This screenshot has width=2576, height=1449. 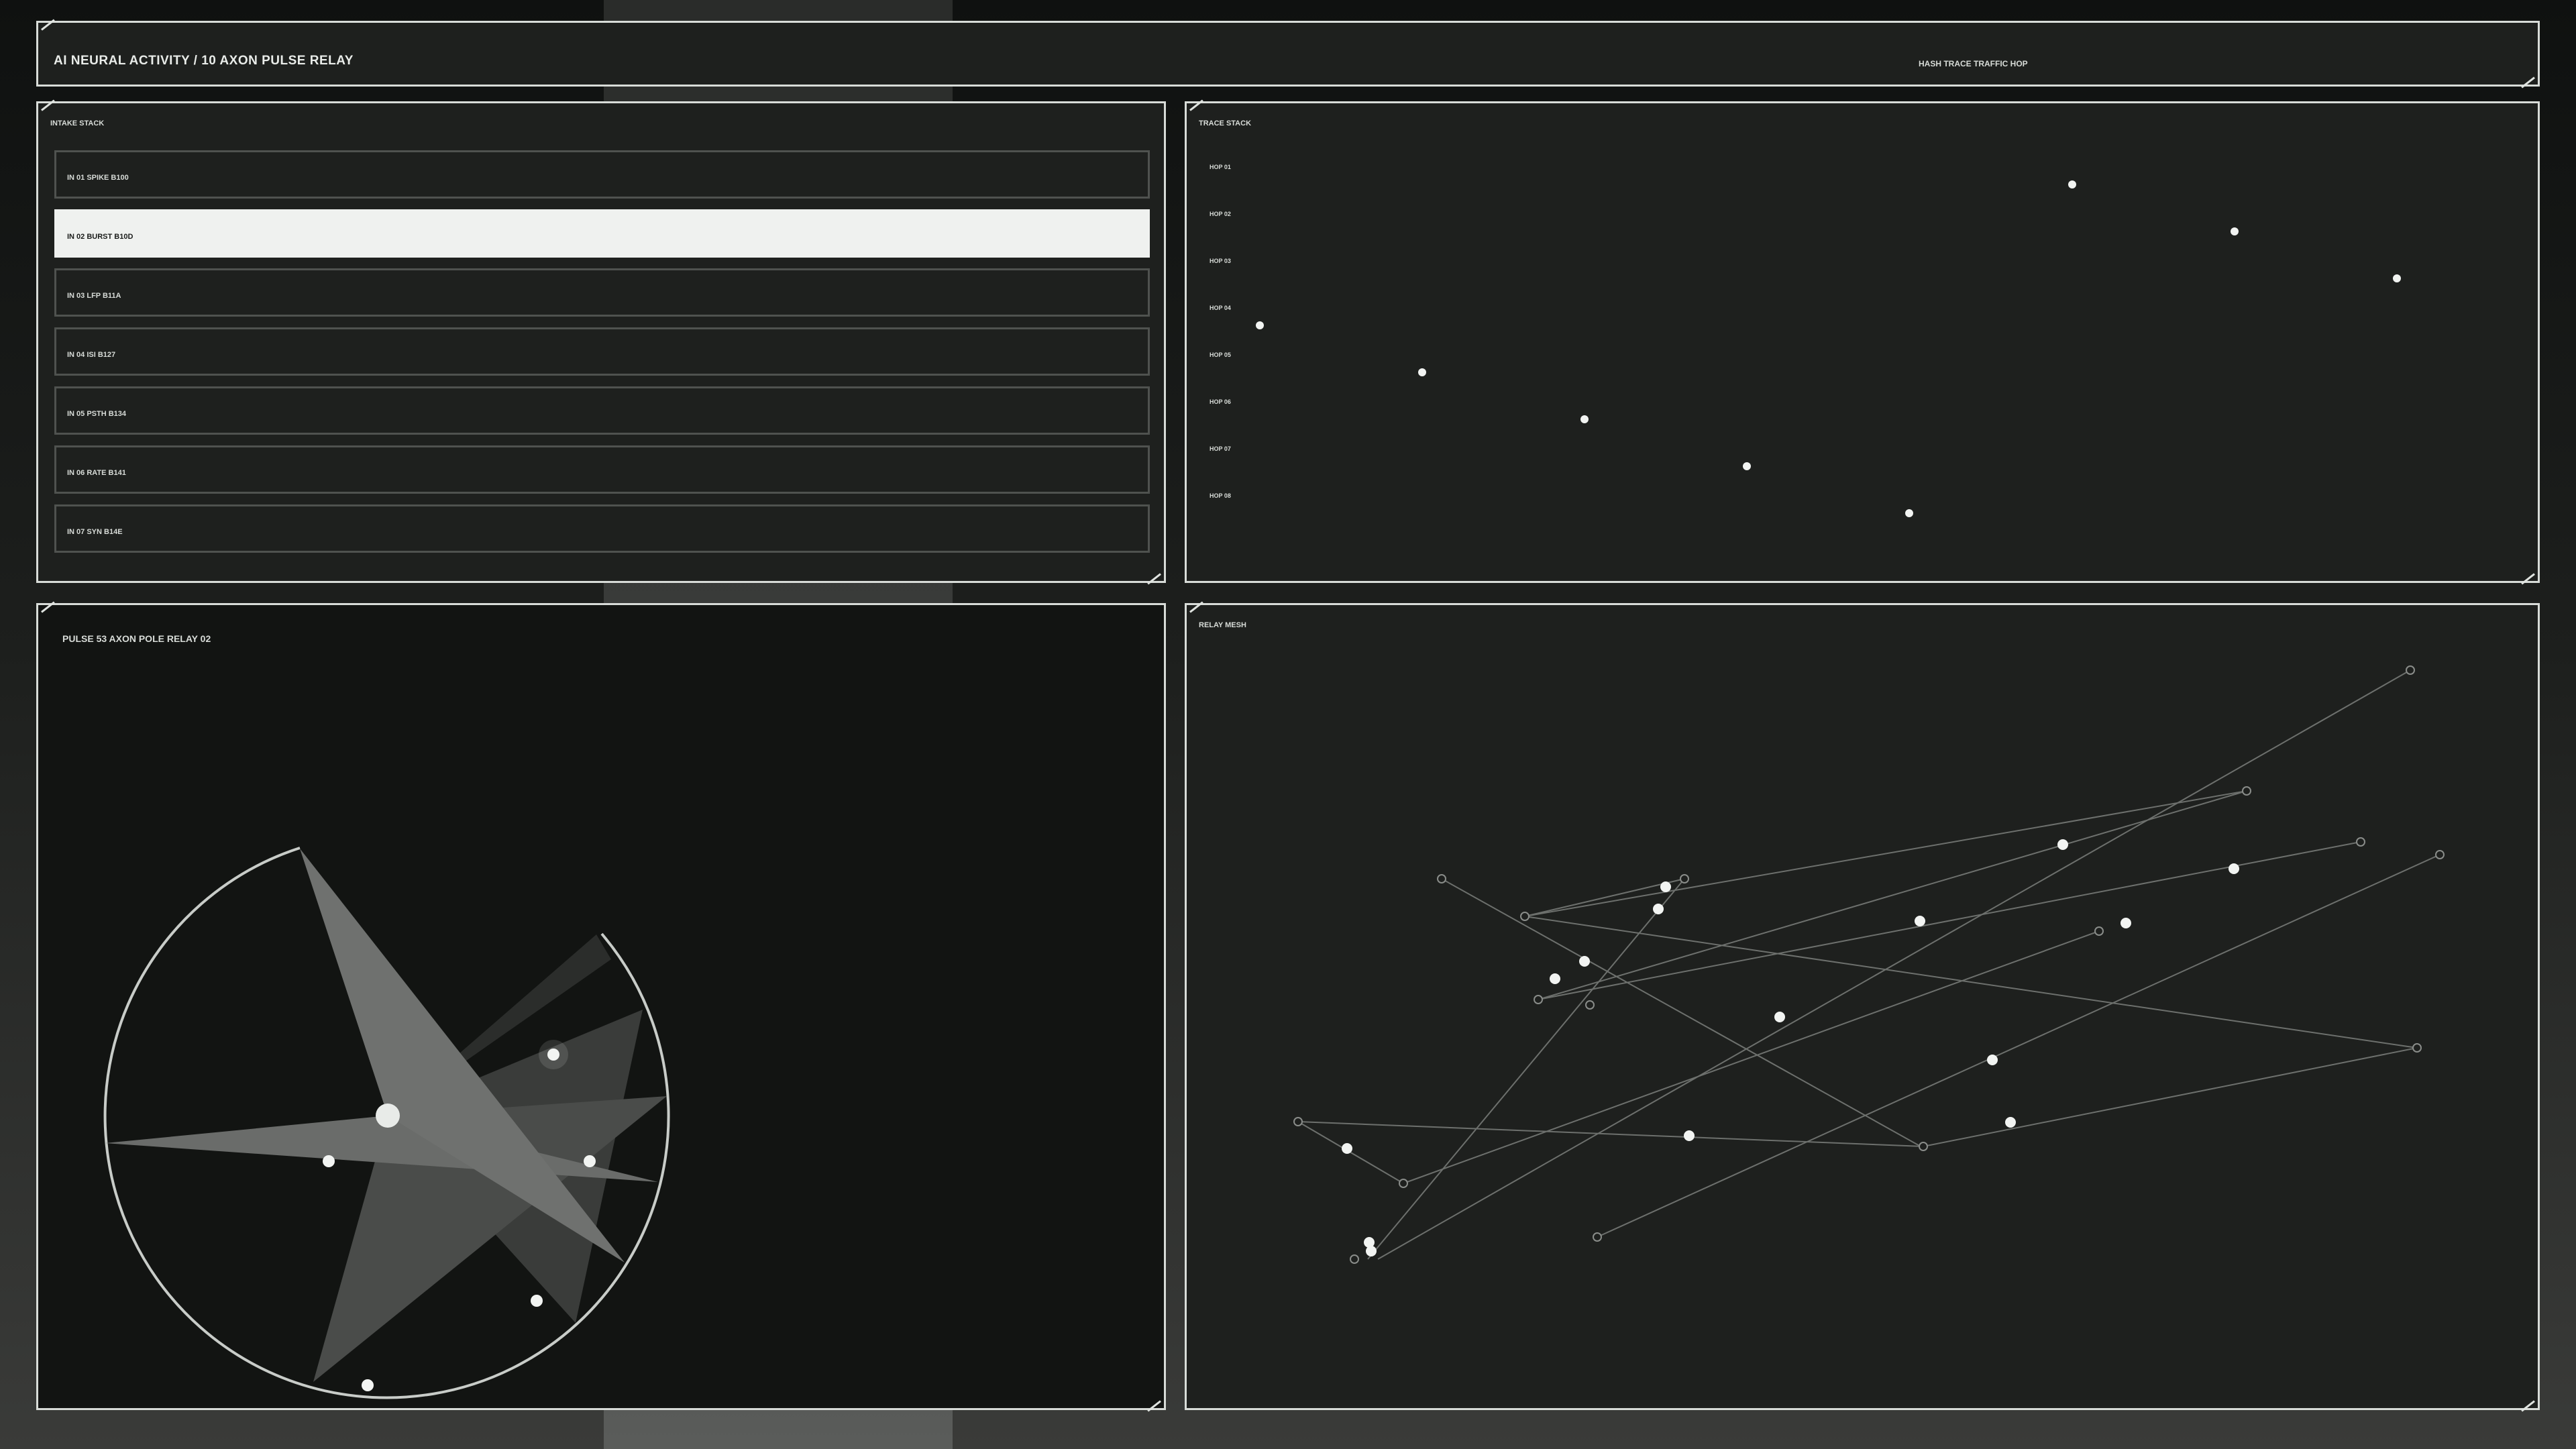 I want to click on intake-row-label: IN 01 SPIKE B100, so click(x=98, y=178).